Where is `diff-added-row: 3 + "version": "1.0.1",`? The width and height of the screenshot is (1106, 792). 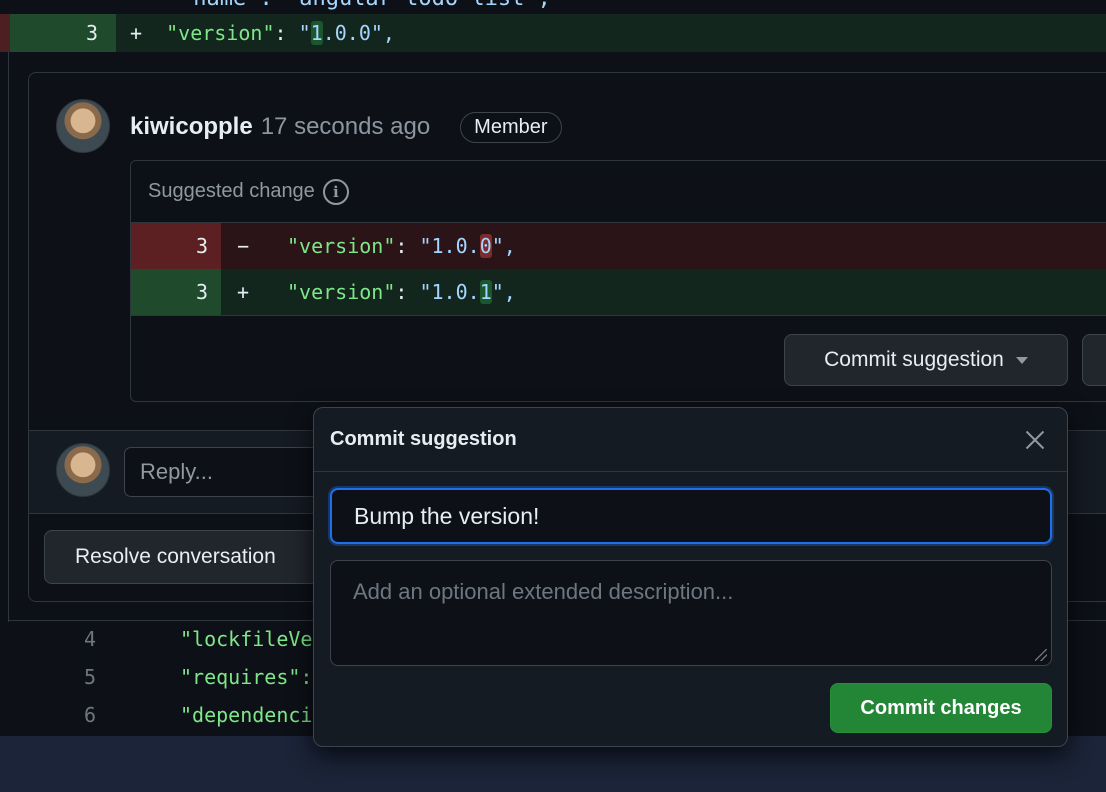
diff-added-row: 3 + "version": "1.0.1", is located at coordinates (618, 292).